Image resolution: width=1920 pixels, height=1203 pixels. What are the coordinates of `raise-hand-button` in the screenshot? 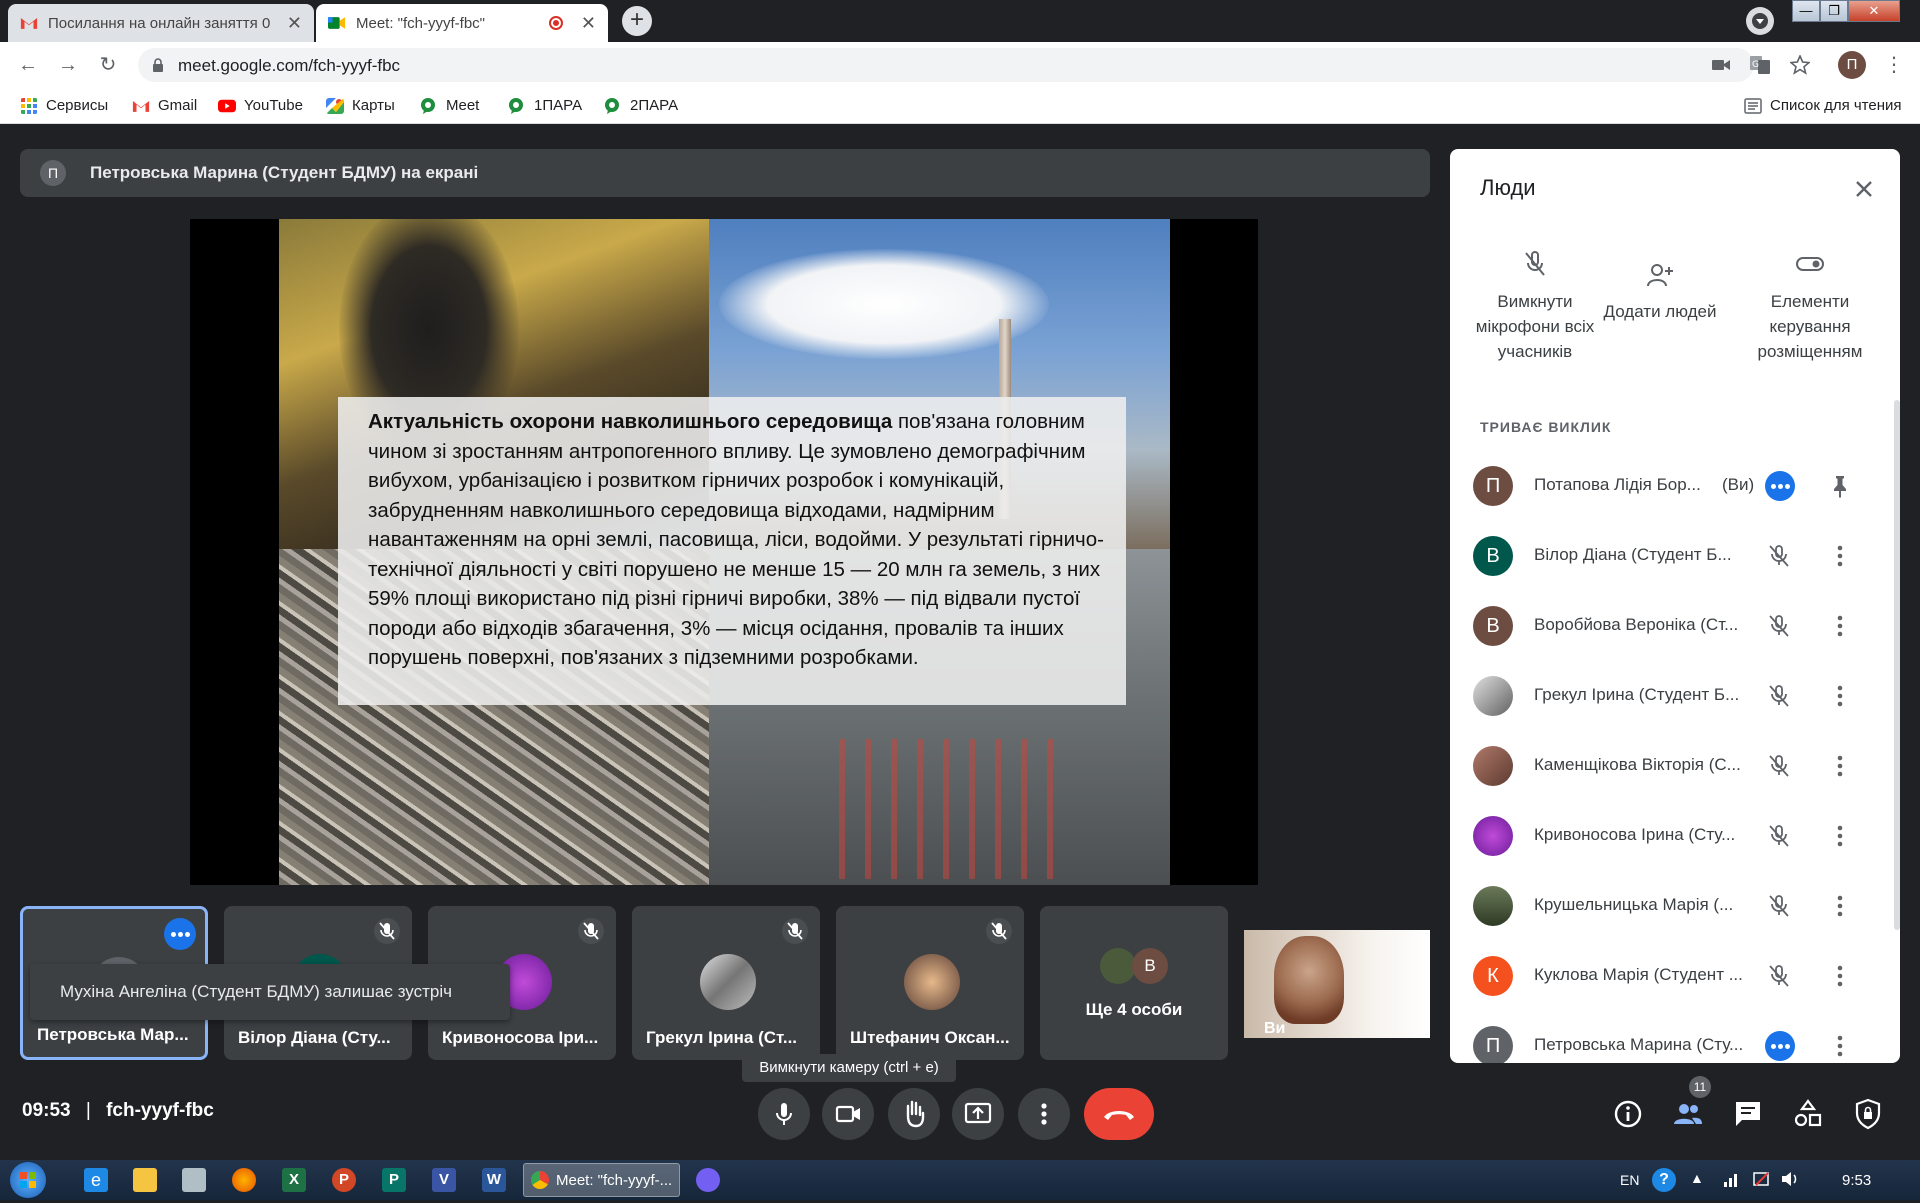 It's located at (914, 1114).